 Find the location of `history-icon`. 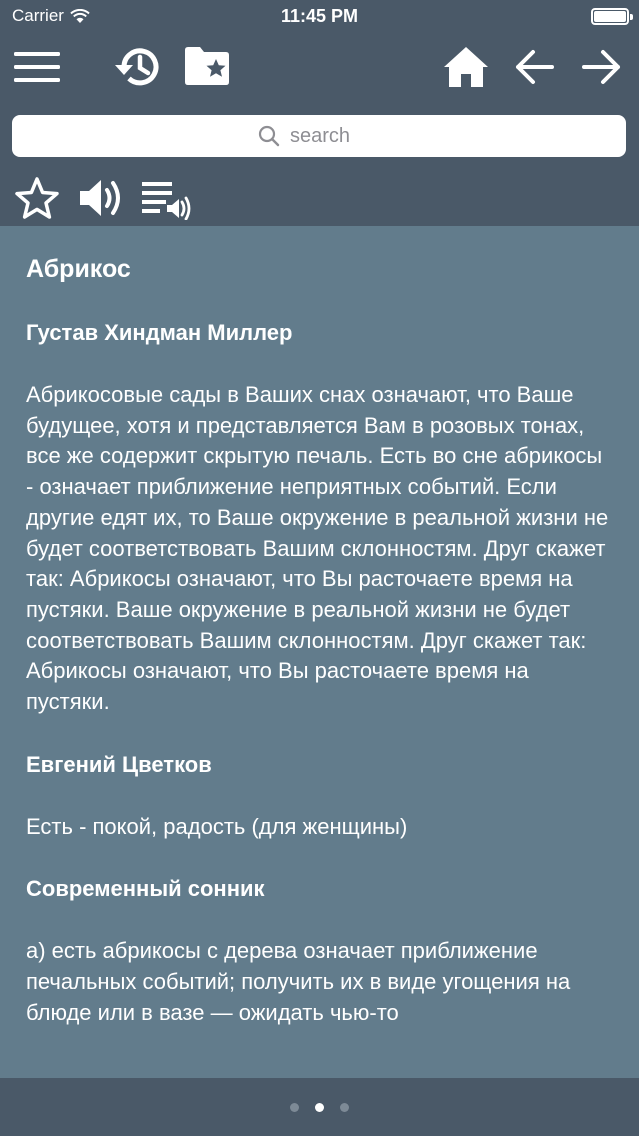

history-icon is located at coordinates (137, 67).